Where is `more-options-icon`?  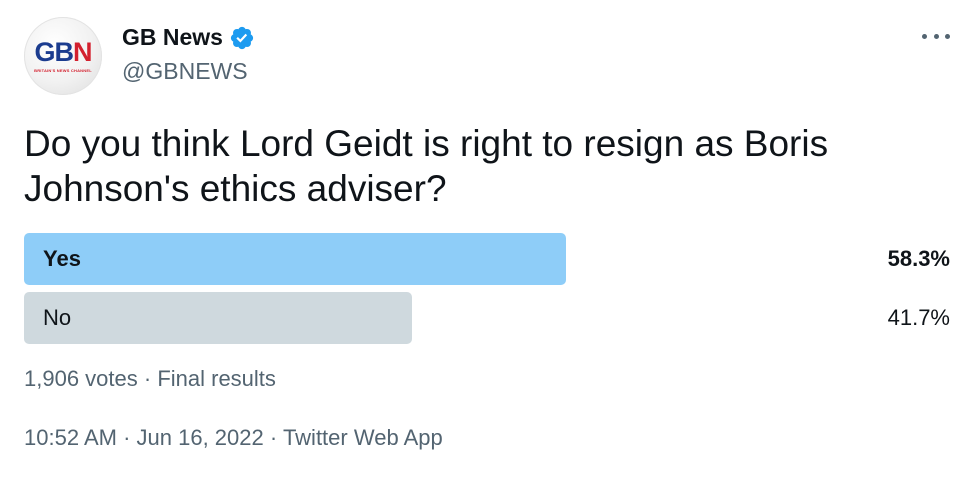 more-options-icon is located at coordinates (936, 36).